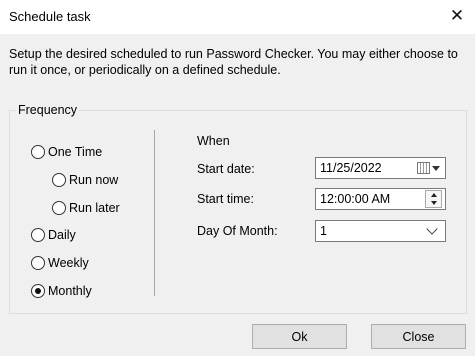 The image size is (475, 356). Describe the element at coordinates (355, 199) in the screenshot. I see `start-time-value: 12:00:00 AM` at that location.